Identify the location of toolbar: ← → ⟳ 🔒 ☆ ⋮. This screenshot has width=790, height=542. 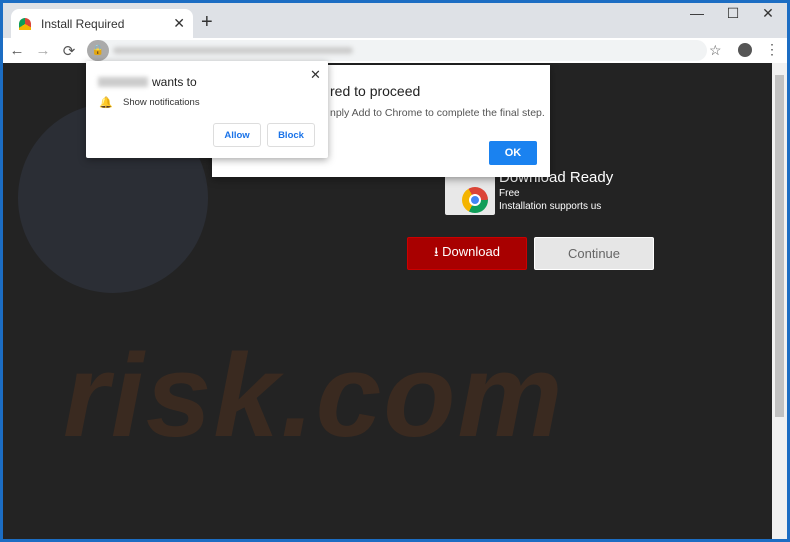
(395, 50).